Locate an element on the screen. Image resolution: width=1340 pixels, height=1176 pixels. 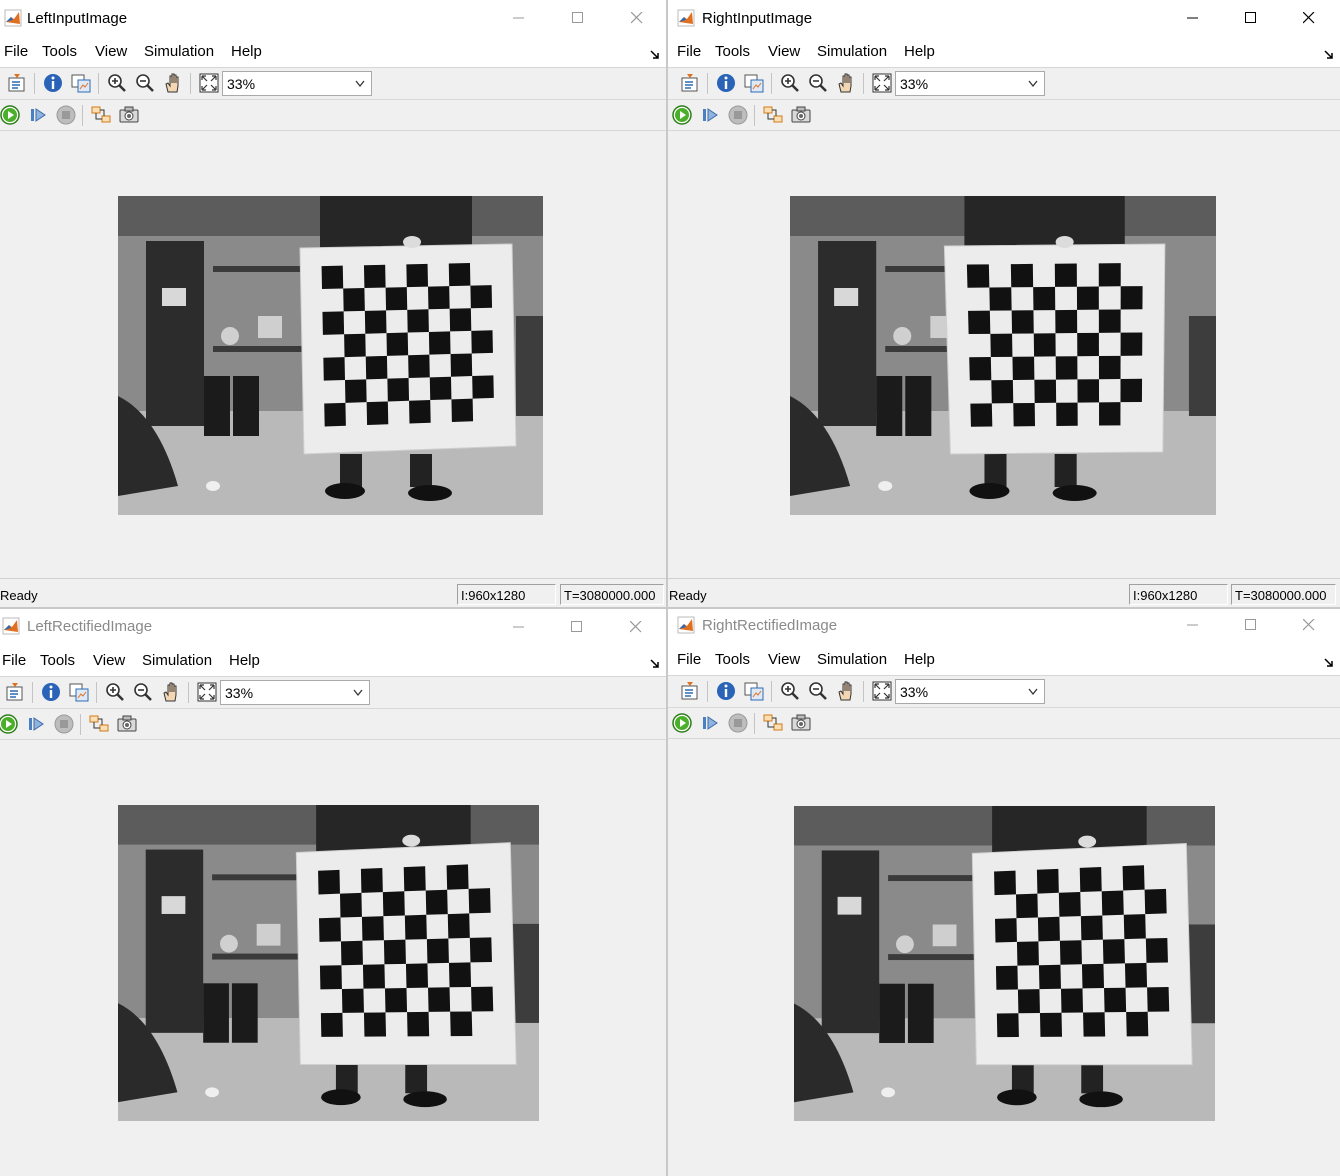
window-title: LeftInputImage is located at coordinates (77, 18).